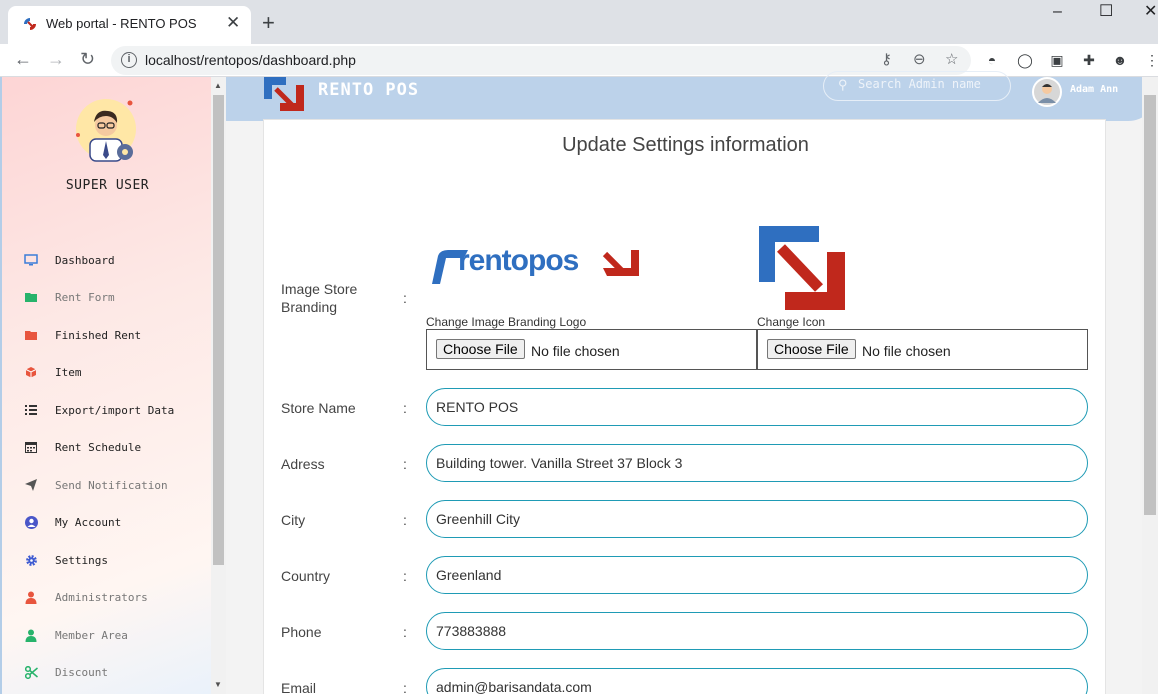 The height and width of the screenshot is (694, 1158). I want to click on sidebar-item-item: Item, so click(107, 372).